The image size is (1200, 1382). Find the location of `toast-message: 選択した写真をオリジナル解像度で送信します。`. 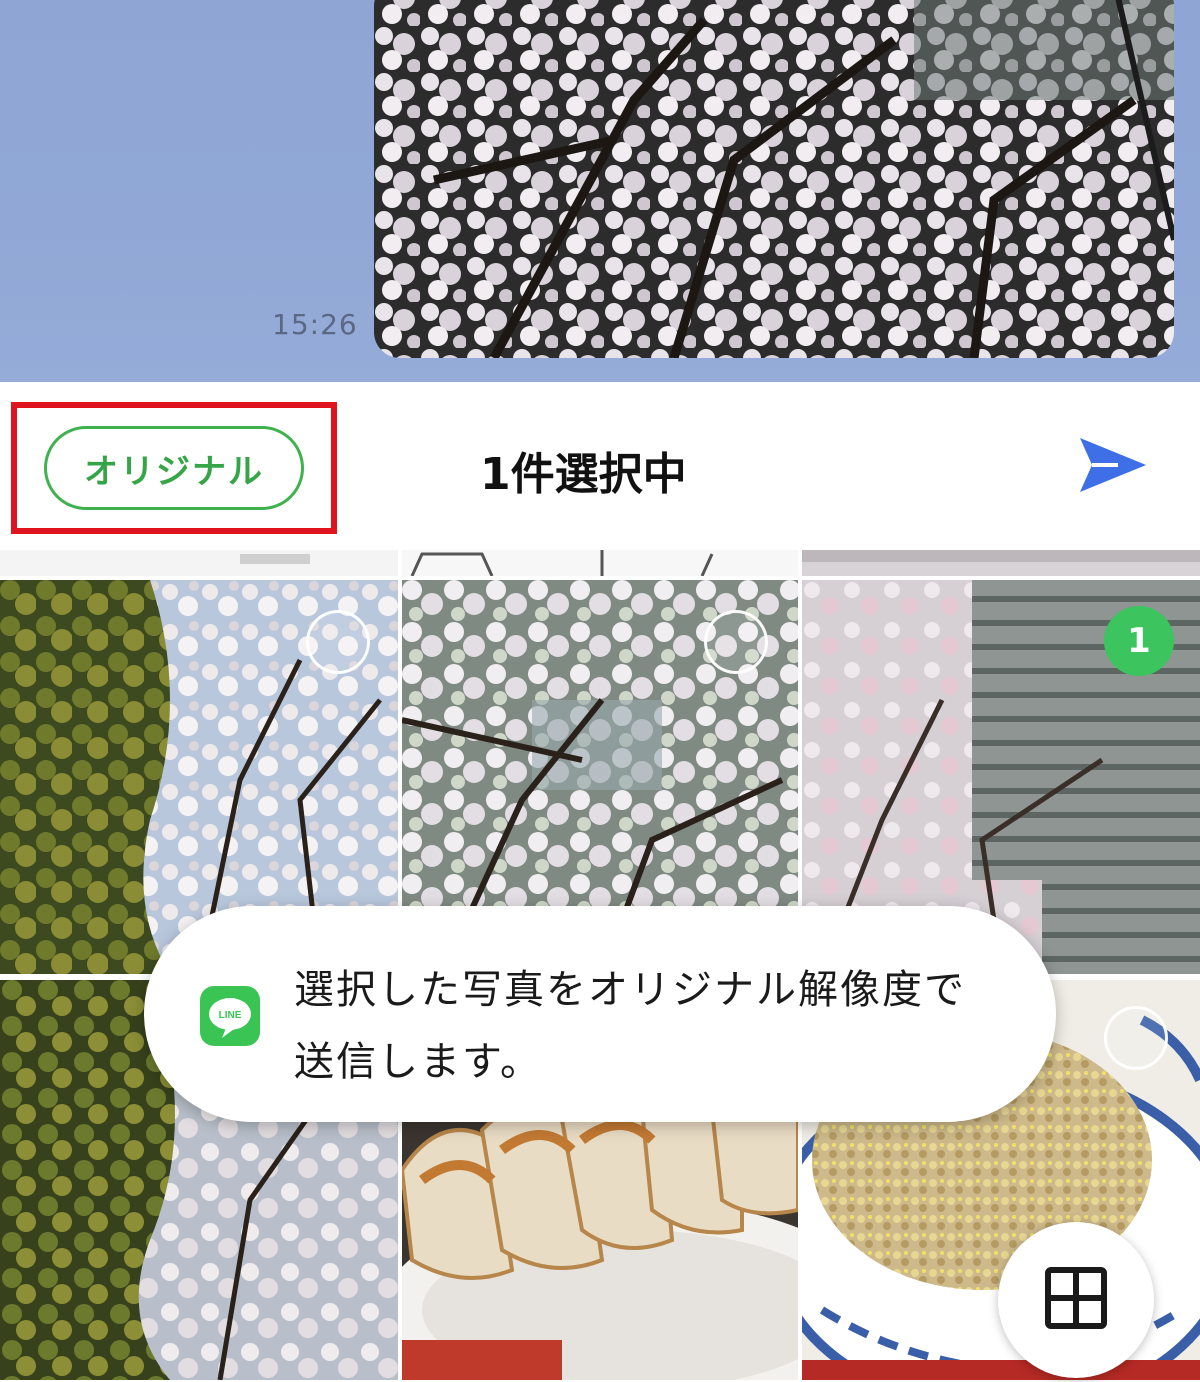

toast-message: 選択した写真をオリジナル解像度で送信します。 is located at coordinates (630, 1026).